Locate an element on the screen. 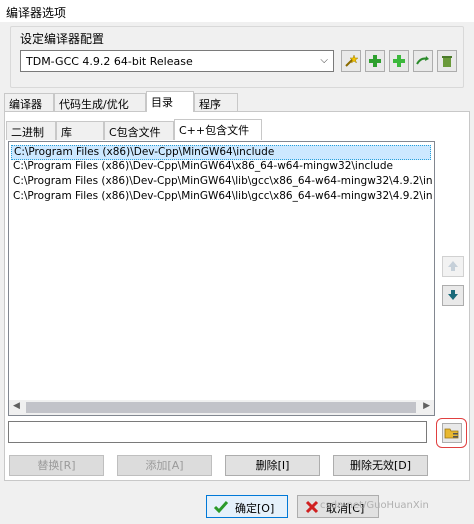 The height and width of the screenshot is (524, 474). add-compiler-button is located at coordinates (375, 61).